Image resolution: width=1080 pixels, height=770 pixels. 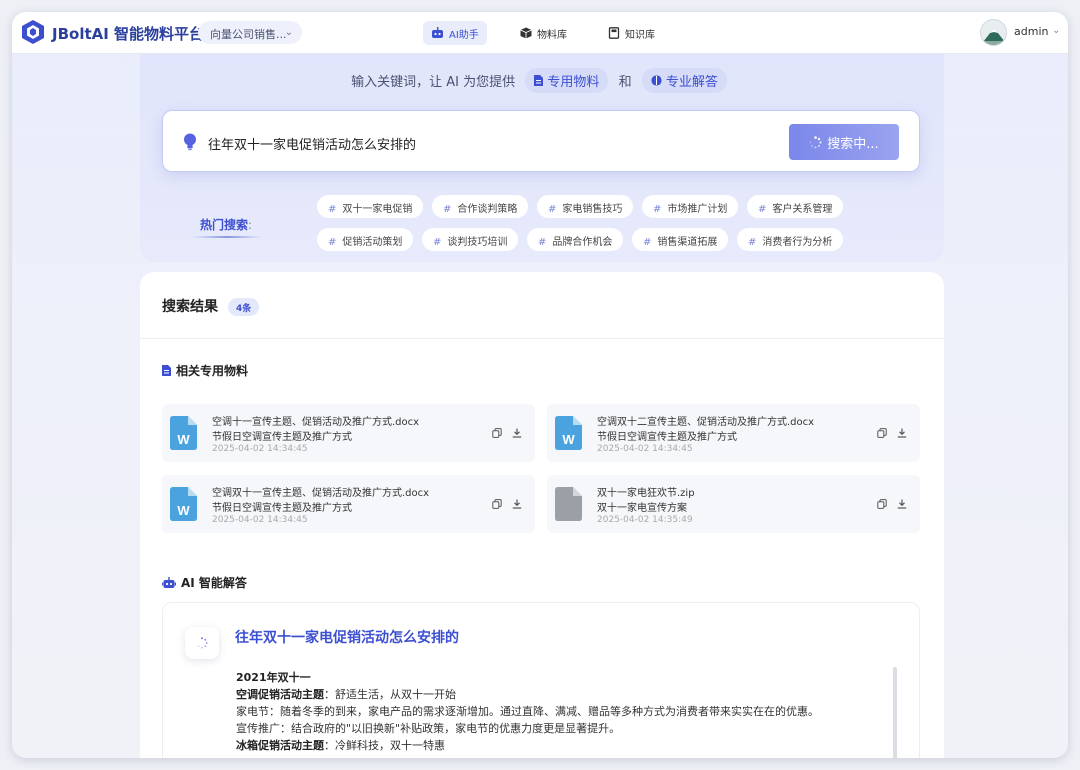 What do you see at coordinates (706, 422) in the screenshot?
I see `file-name: 空调双十二宣传主题、促销活动及推广方式.docx` at bounding box center [706, 422].